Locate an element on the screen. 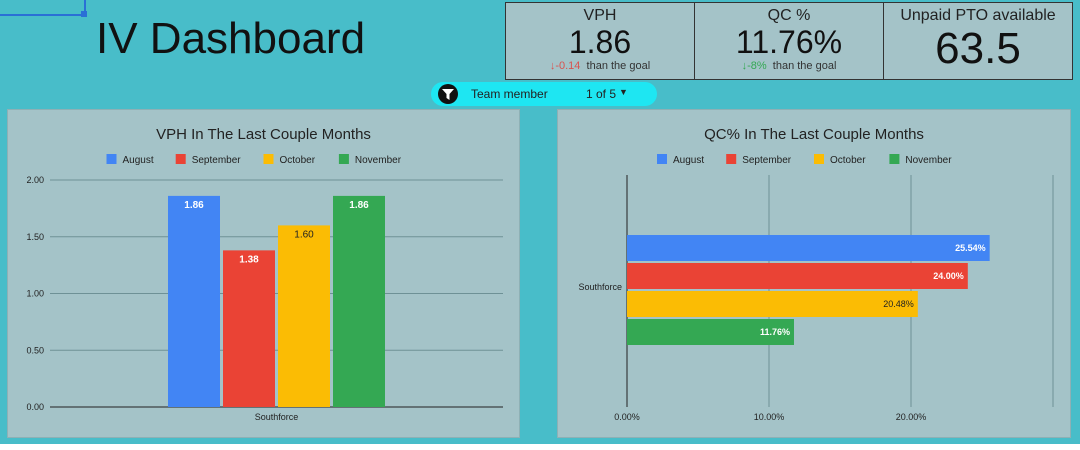 Image resolution: width=1080 pixels, height=450 pixels. team-member-filter: Team member 1 of 5 ▼ is located at coordinates (544, 94).